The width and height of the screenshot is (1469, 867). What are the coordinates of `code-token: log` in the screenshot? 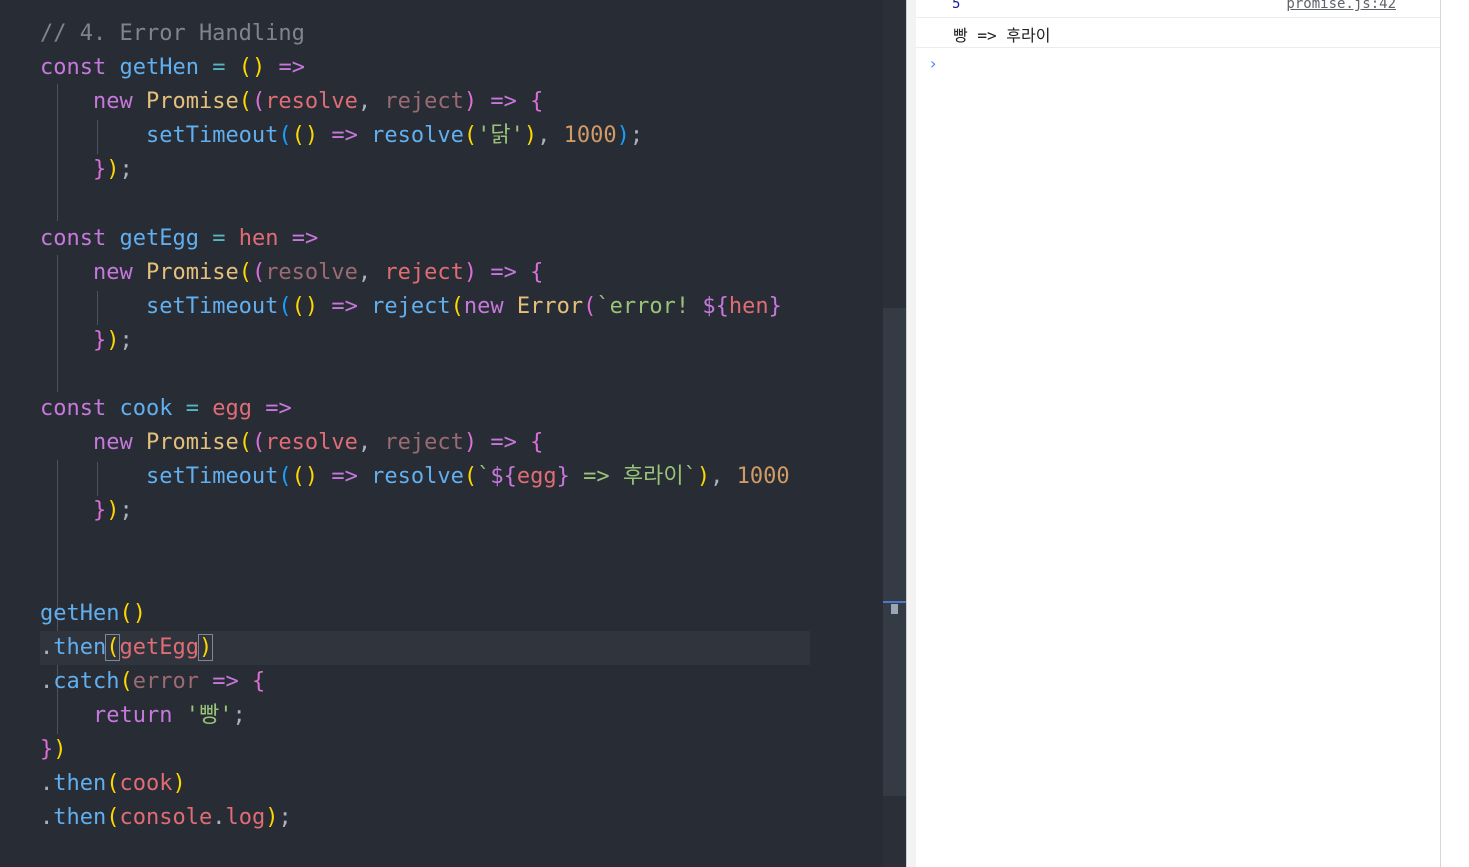 It's located at (245, 818).